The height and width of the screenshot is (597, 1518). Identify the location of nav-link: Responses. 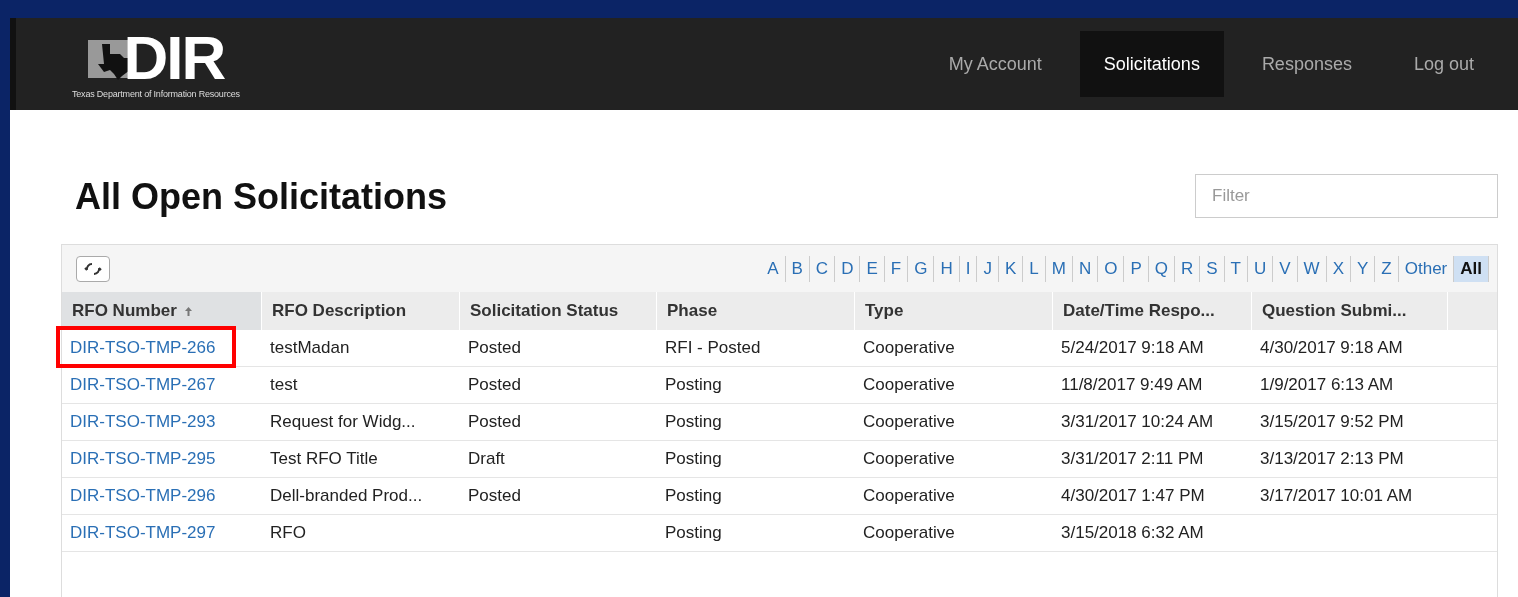
(1306, 64).